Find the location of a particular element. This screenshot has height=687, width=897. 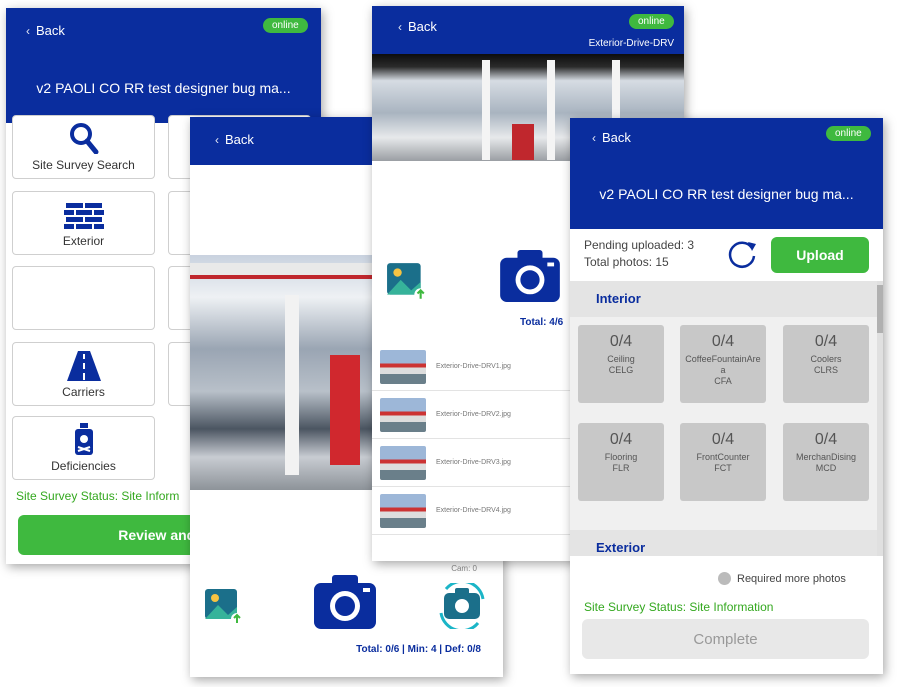

section-header-exterior: Exterior is located at coordinates (723, 543).